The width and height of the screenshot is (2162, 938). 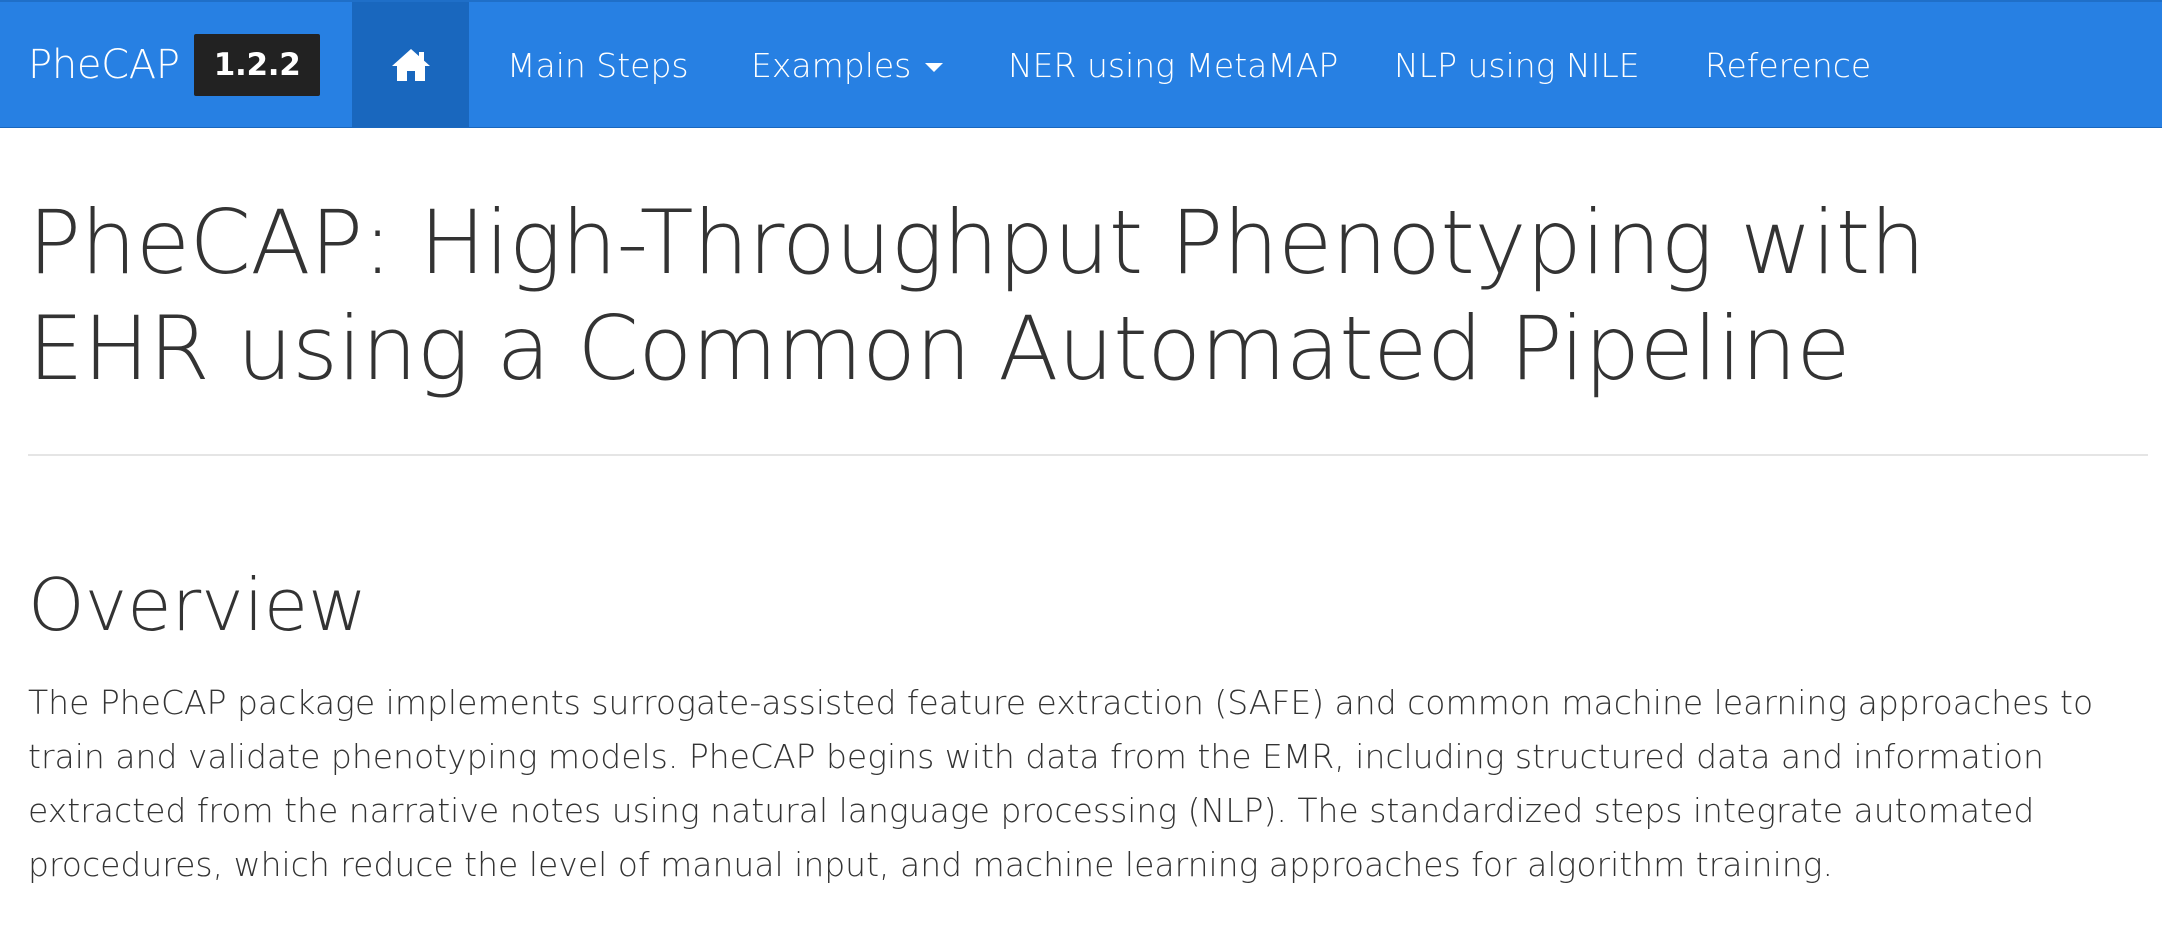 I want to click on nav-item-label: NER using MetaMAP, so click(x=1173, y=65).